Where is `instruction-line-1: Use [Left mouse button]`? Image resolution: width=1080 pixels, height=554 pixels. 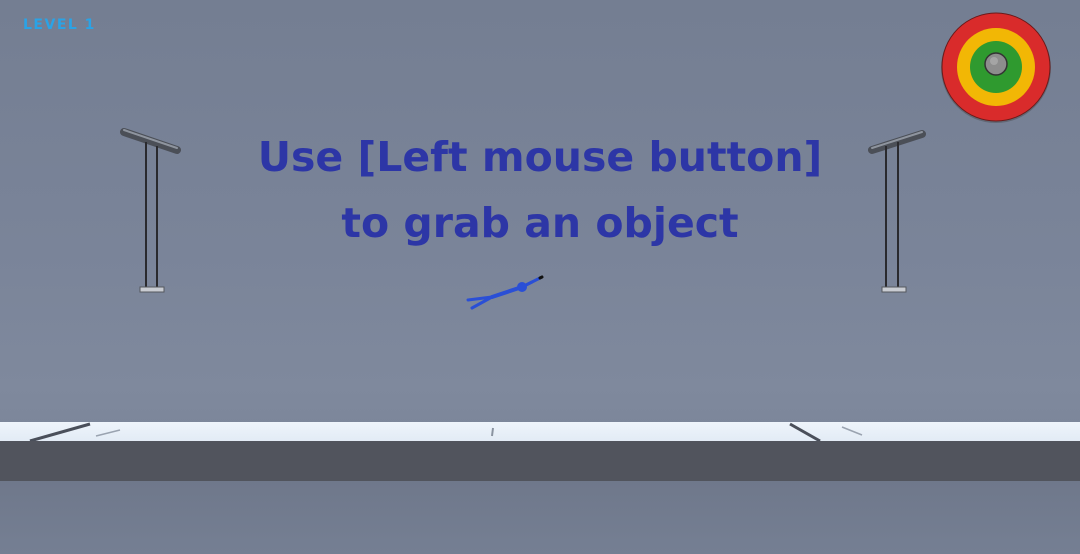
instruction-line-1: Use [Left mouse button] is located at coordinates (540, 157).